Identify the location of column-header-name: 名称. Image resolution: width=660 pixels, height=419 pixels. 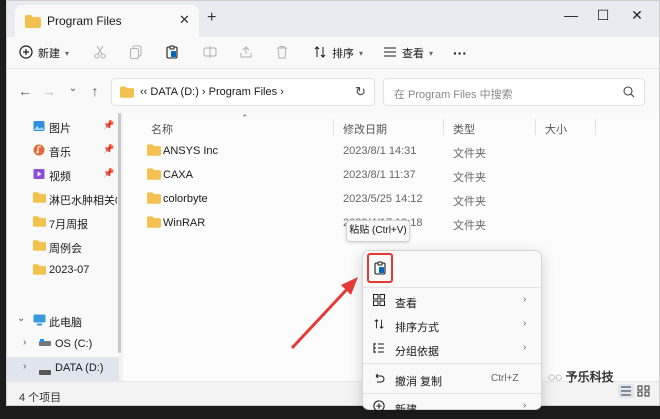
(162, 129).